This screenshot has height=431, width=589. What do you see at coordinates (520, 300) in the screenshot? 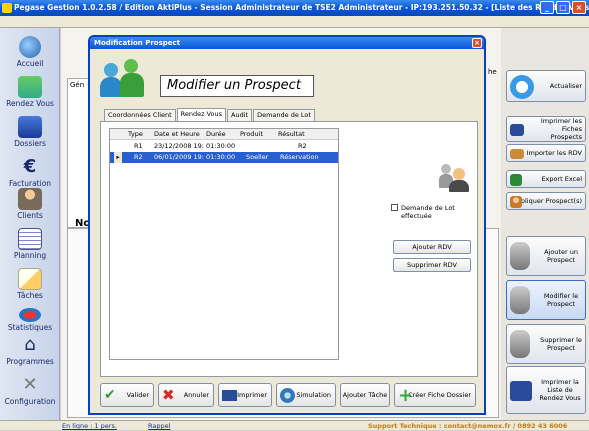
I see `database-edit-icon` at bounding box center [520, 300].